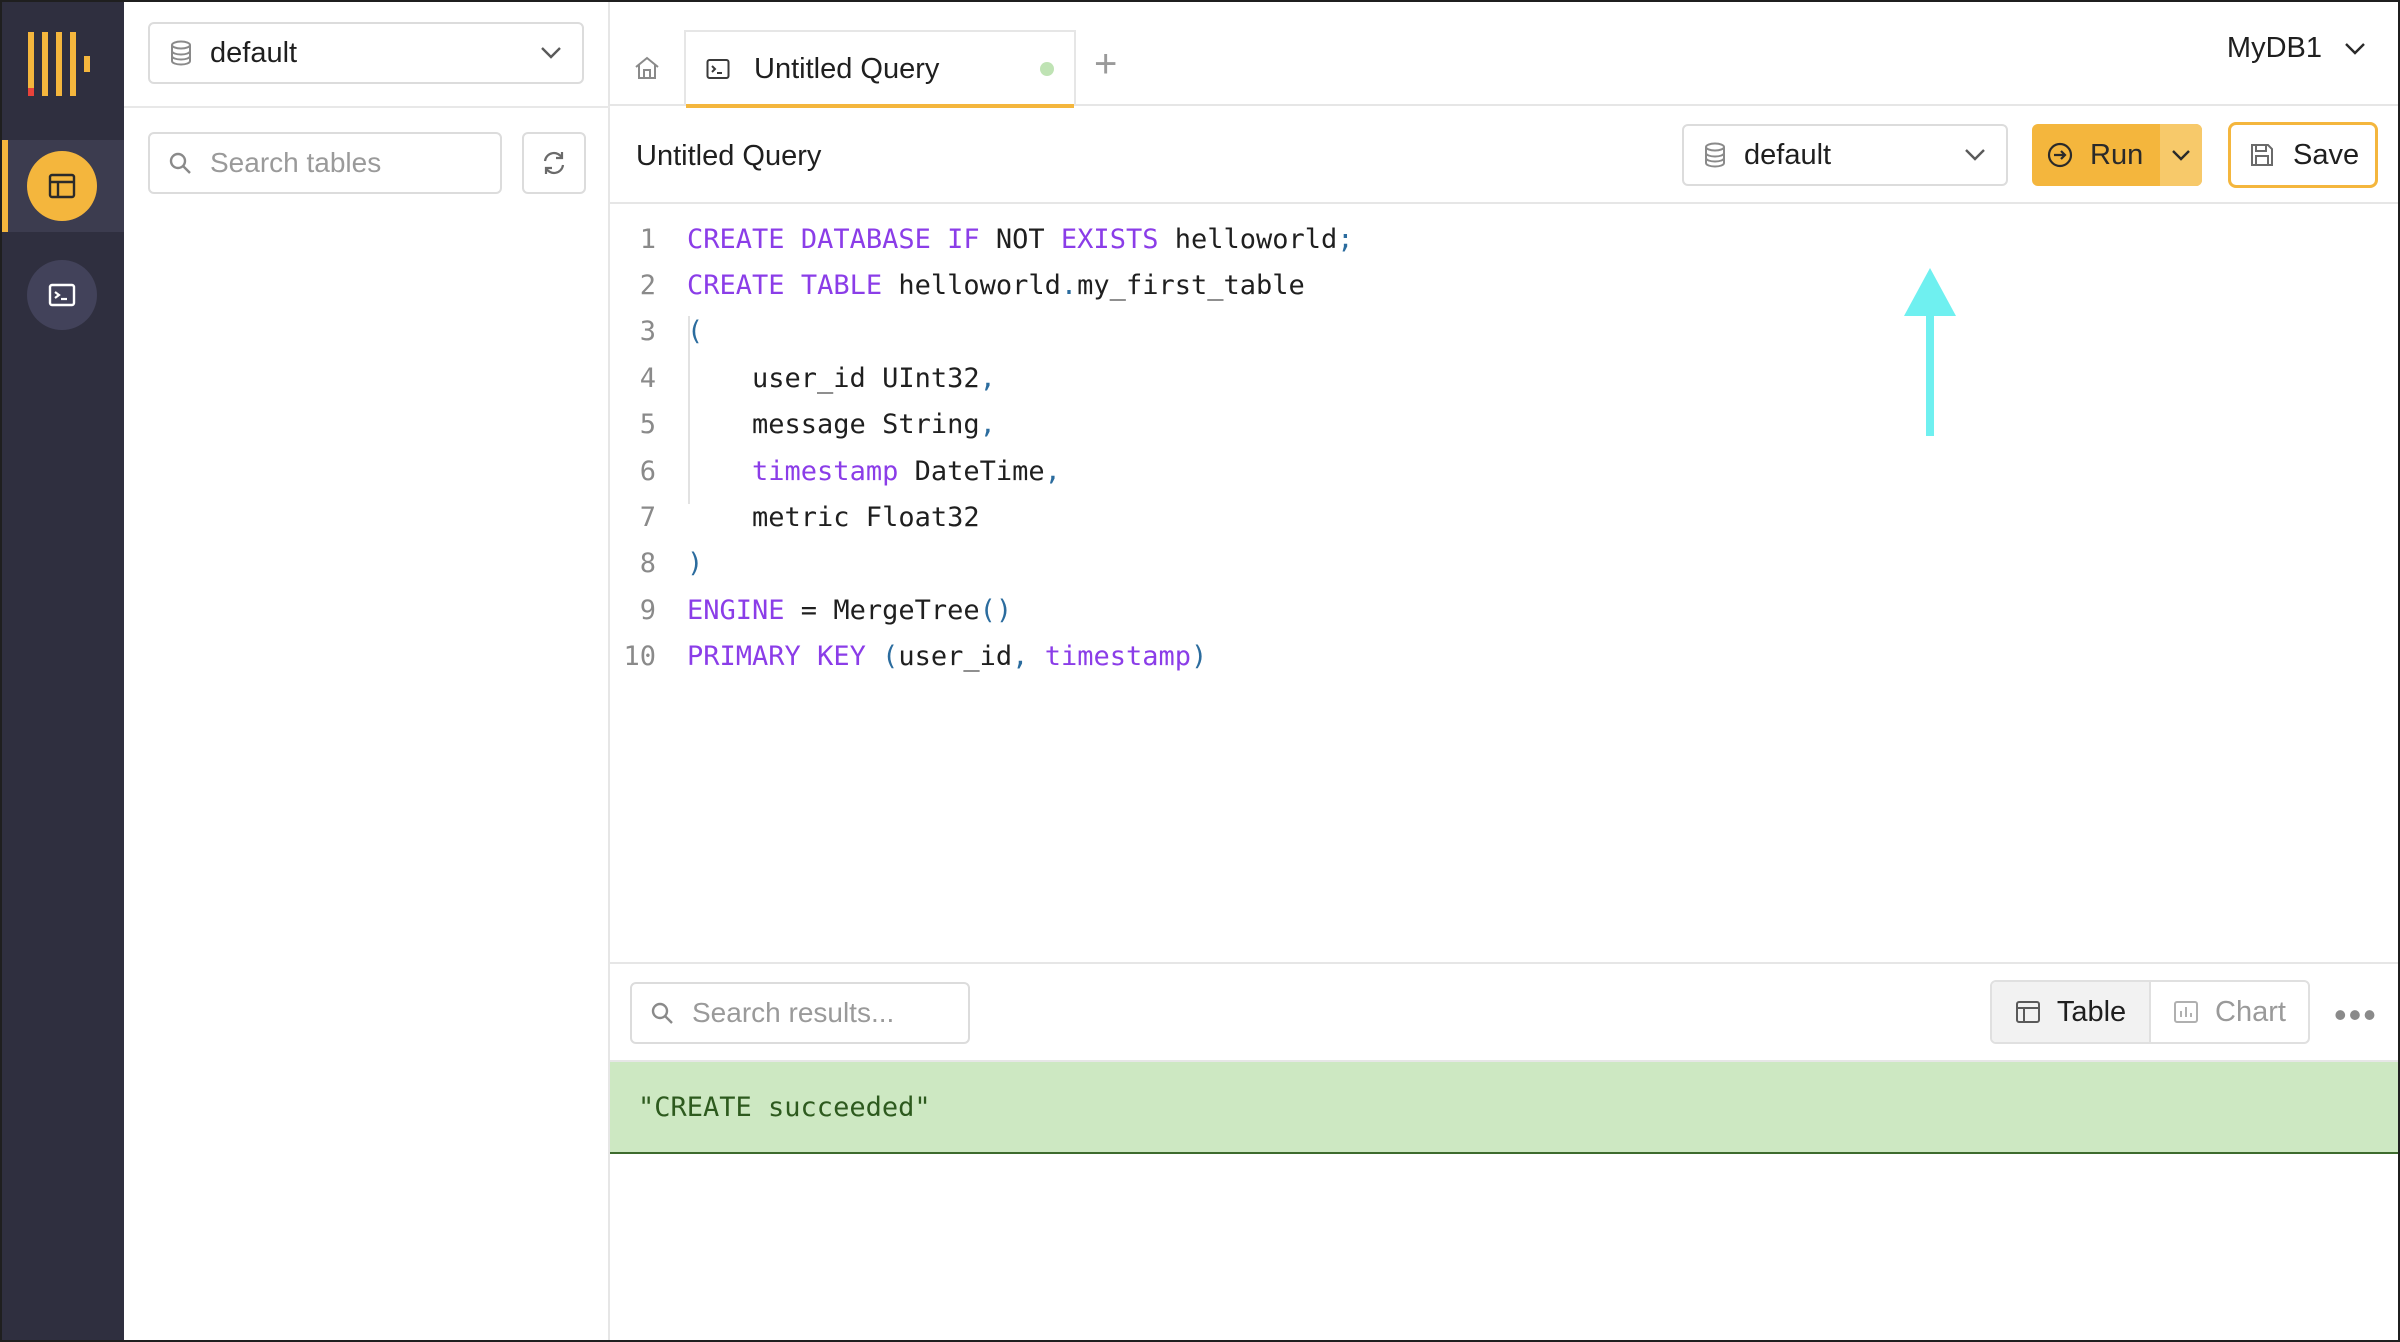 The width and height of the screenshot is (2400, 1342). What do you see at coordinates (2326, 154) in the screenshot?
I see `save-label: Save` at bounding box center [2326, 154].